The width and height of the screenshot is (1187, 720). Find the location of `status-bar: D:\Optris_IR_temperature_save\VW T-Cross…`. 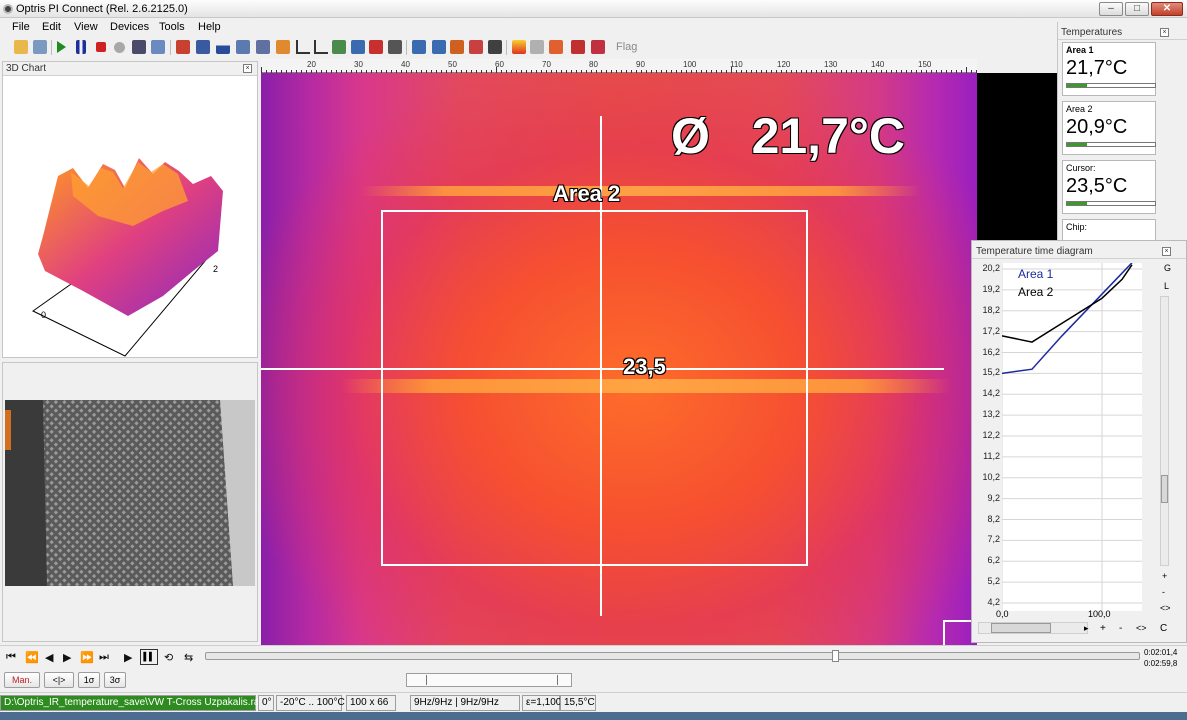

status-bar: D:\Optris_IR_temperature_save\VW T-Cross… is located at coordinates (593, 702).